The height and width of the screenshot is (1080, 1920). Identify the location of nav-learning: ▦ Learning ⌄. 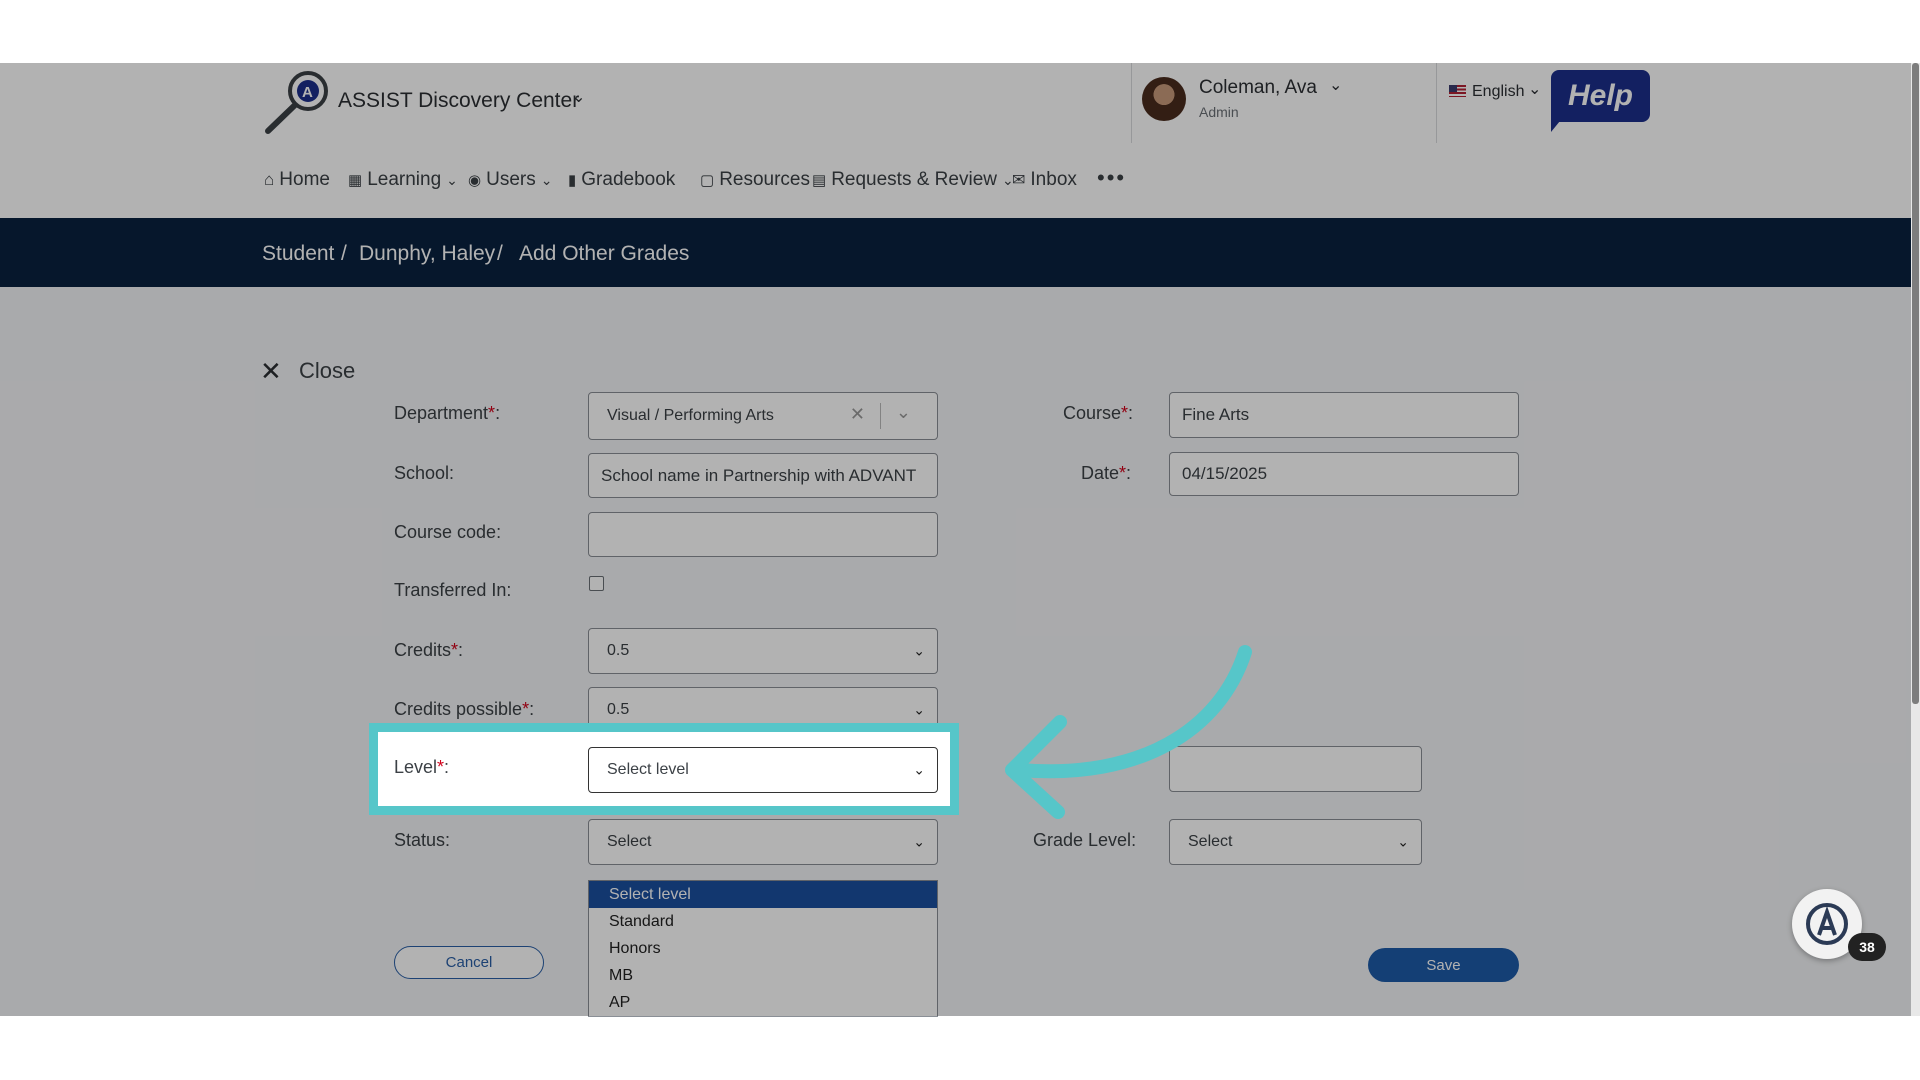
(403, 180).